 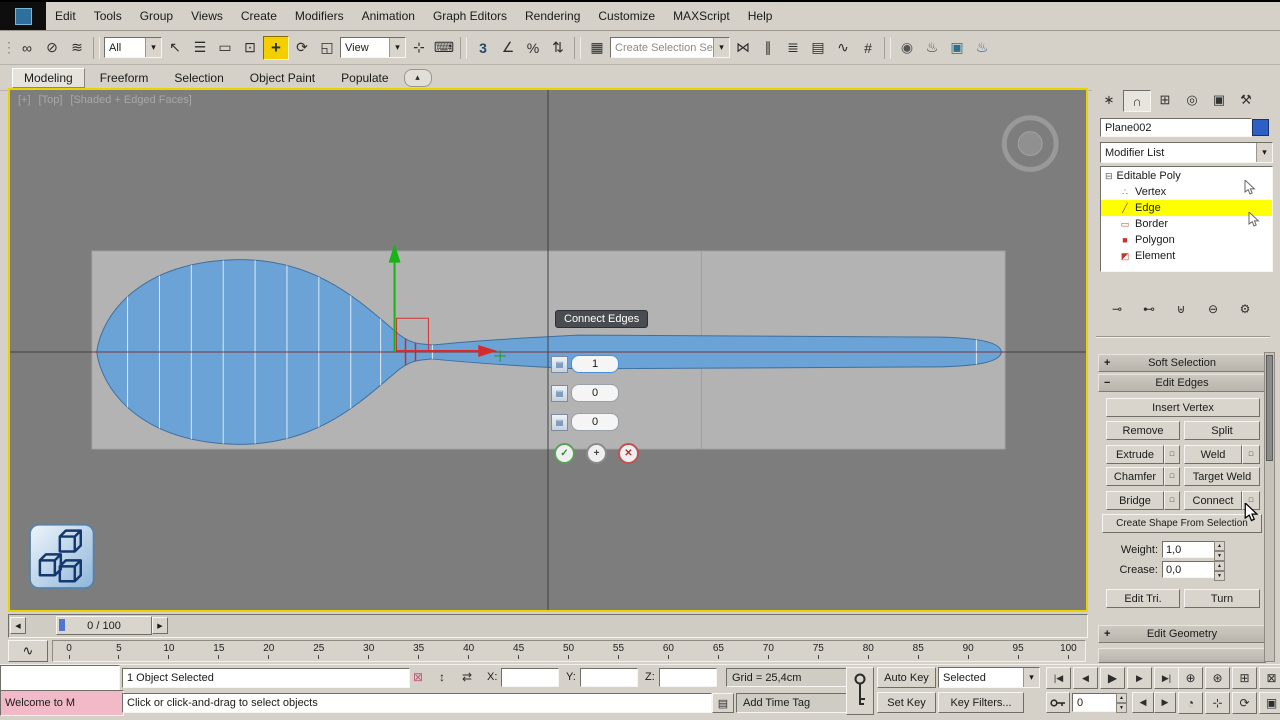 What do you see at coordinates (1182, 523) in the screenshot?
I see `create-shape-button: Create Shape From Selection` at bounding box center [1182, 523].